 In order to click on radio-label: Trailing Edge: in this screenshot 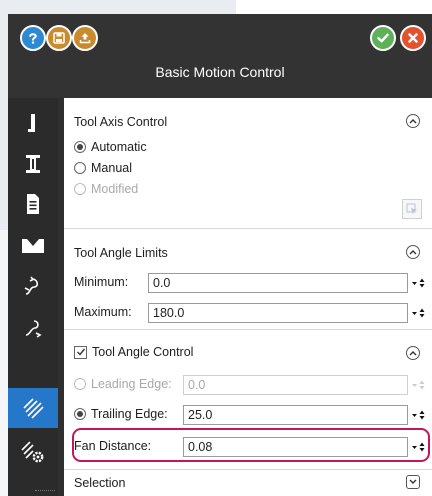, I will do `click(129, 414)`.